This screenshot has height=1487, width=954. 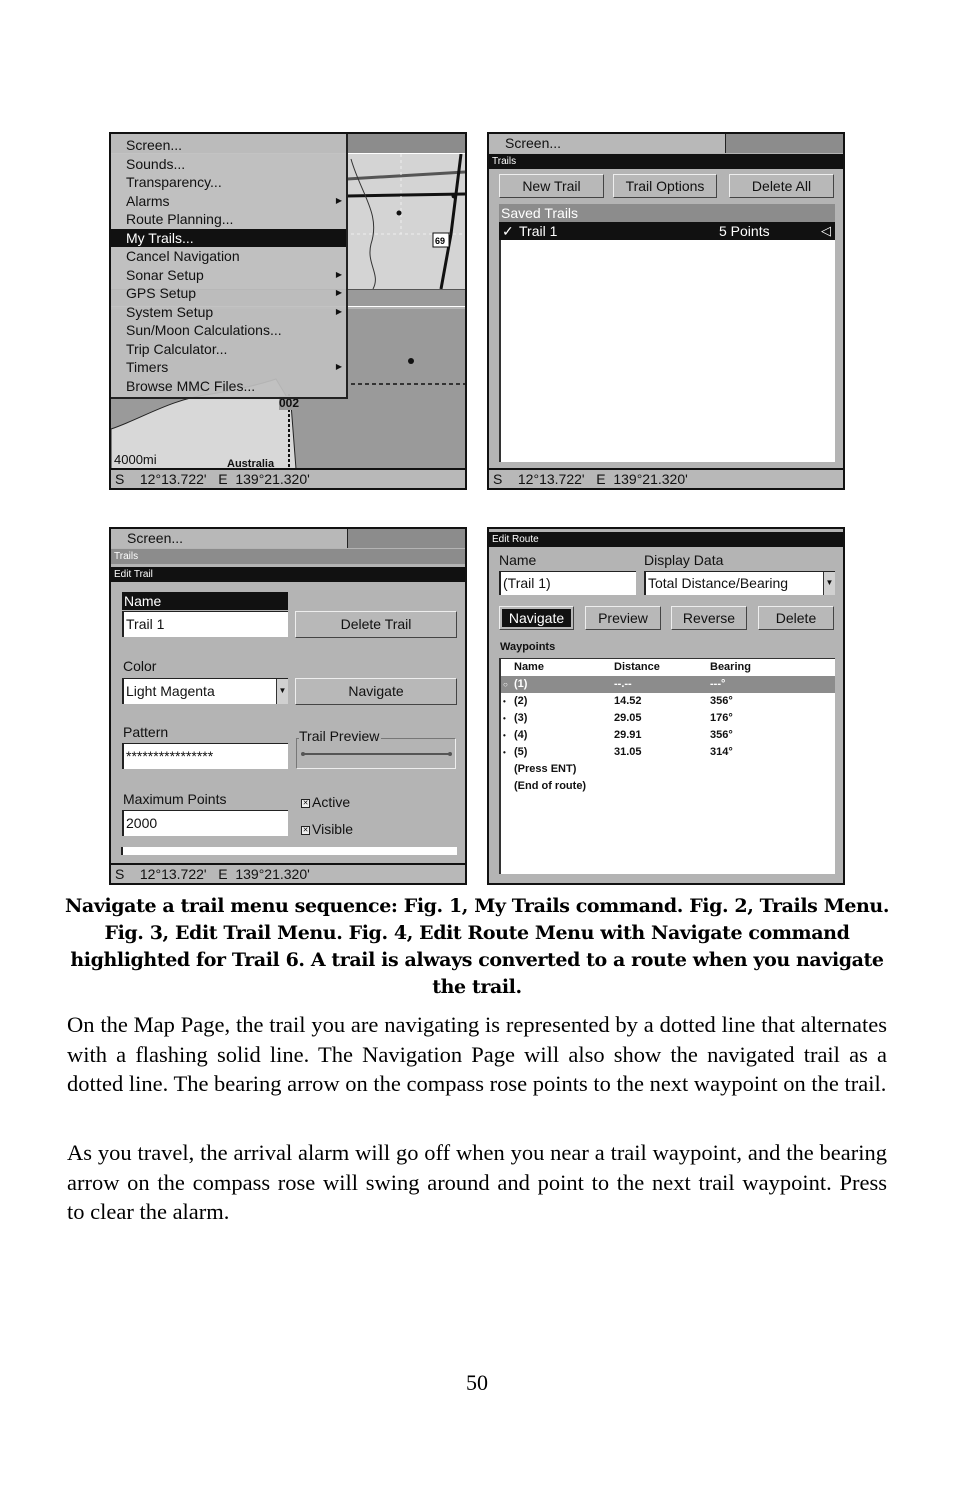 What do you see at coordinates (477, 1382) in the screenshot?
I see `page-number: 50` at bounding box center [477, 1382].